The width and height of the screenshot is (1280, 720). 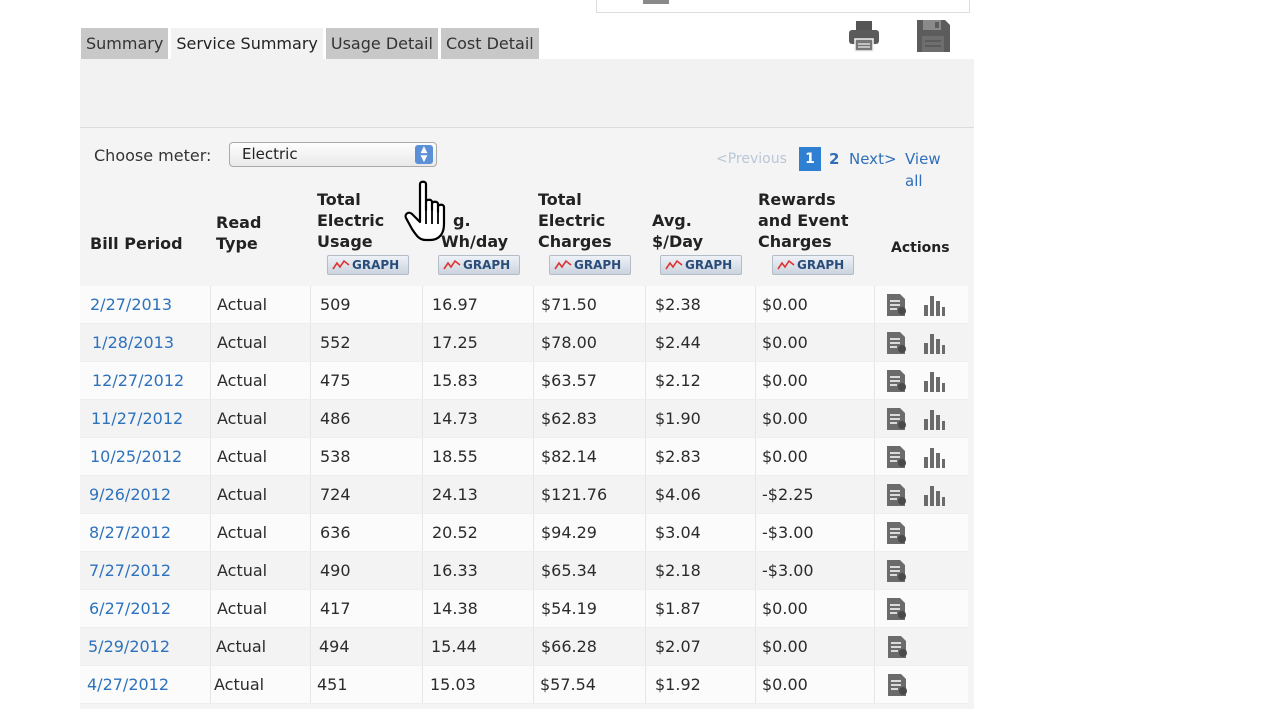 What do you see at coordinates (332, 684) in the screenshot?
I see `usage-cell: 451` at bounding box center [332, 684].